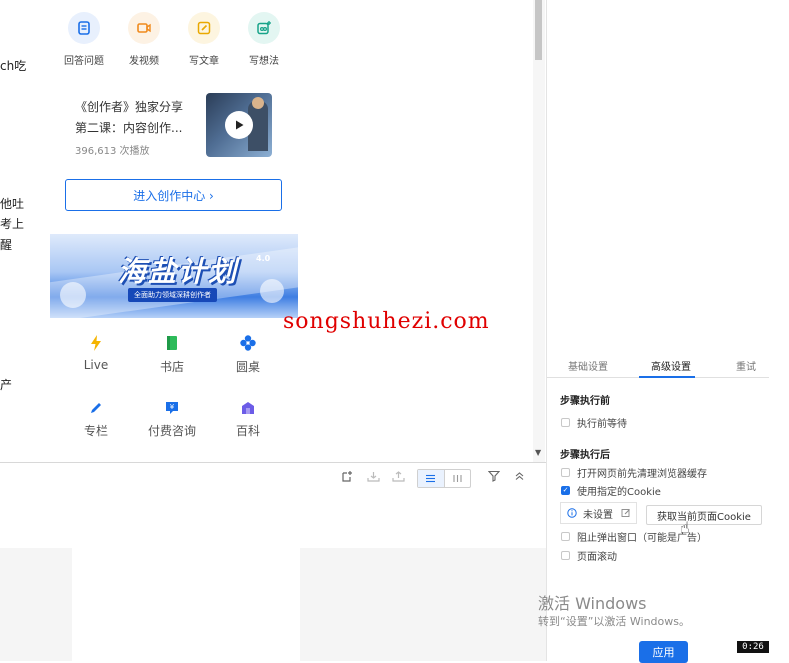 The height and width of the screenshot is (663, 789). Describe the element at coordinates (84, 61) in the screenshot. I see `quick-action-label: 回答问题` at that location.